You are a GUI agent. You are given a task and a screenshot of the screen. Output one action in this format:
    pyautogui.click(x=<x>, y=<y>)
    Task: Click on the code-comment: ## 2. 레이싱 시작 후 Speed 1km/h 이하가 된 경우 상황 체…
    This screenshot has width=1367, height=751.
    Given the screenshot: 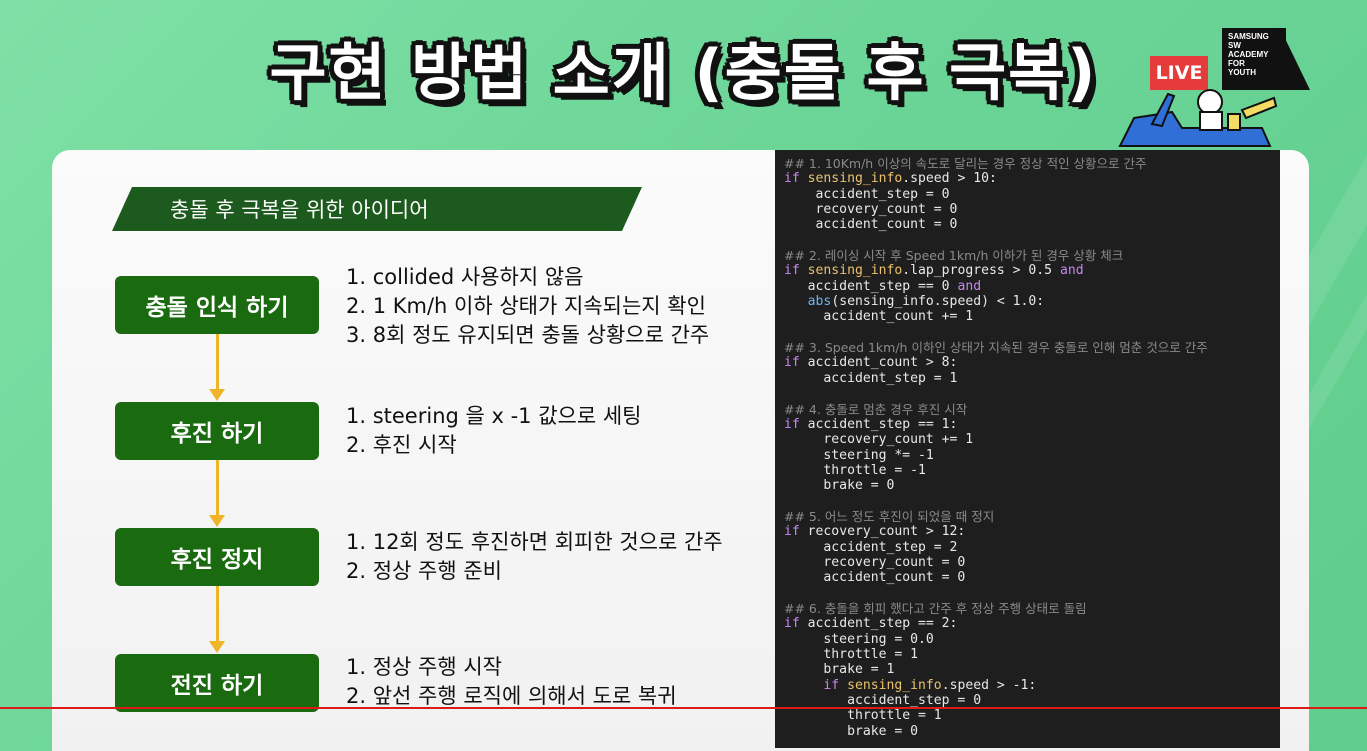 What is the action you would take?
    pyautogui.click(x=954, y=256)
    